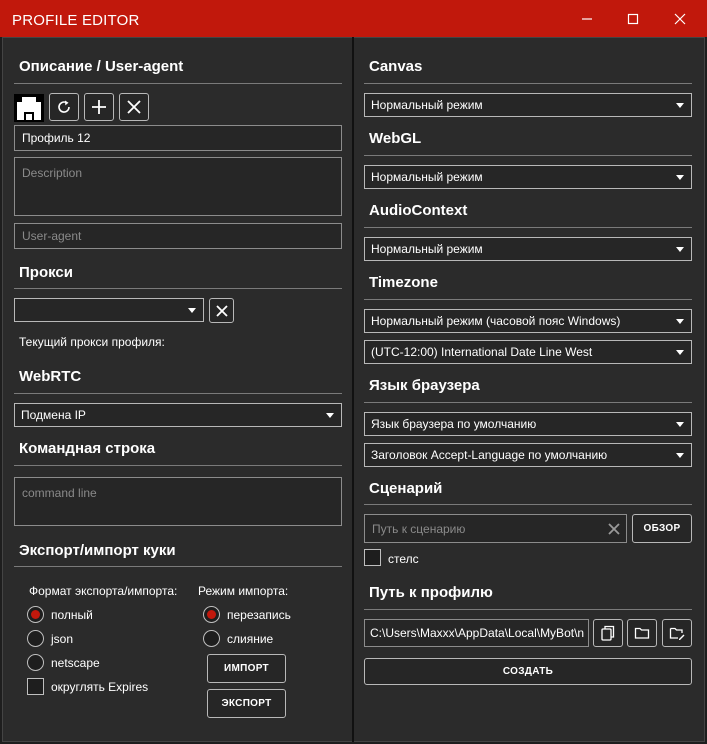 The height and width of the screenshot is (744, 707). Describe the element at coordinates (35, 662) in the screenshot. I see `format-netscape-radio` at that location.